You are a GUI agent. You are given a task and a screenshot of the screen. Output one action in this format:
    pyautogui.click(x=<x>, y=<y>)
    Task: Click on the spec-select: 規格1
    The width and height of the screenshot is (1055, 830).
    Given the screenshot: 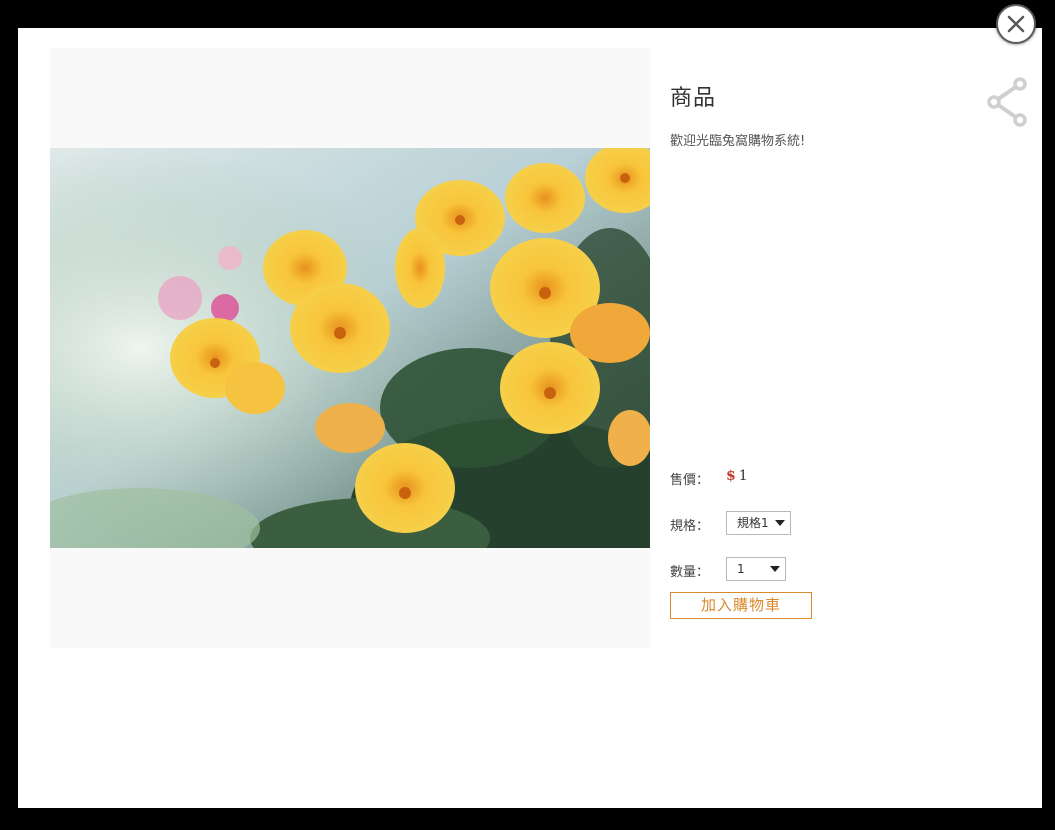 What is the action you would take?
    pyautogui.click(x=758, y=523)
    